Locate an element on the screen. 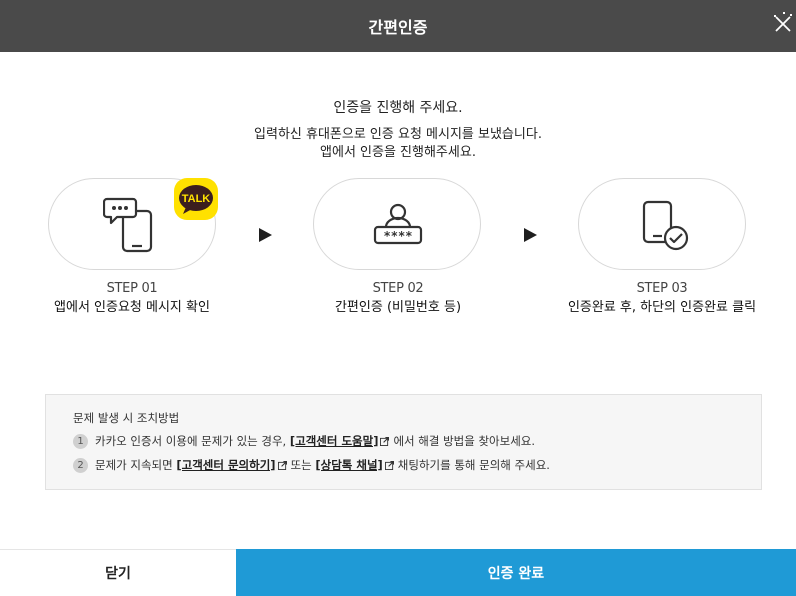 This screenshot has width=796, height=596. step-1-description: 앱에서 인증요청 메시지 확인 is located at coordinates (132, 307).